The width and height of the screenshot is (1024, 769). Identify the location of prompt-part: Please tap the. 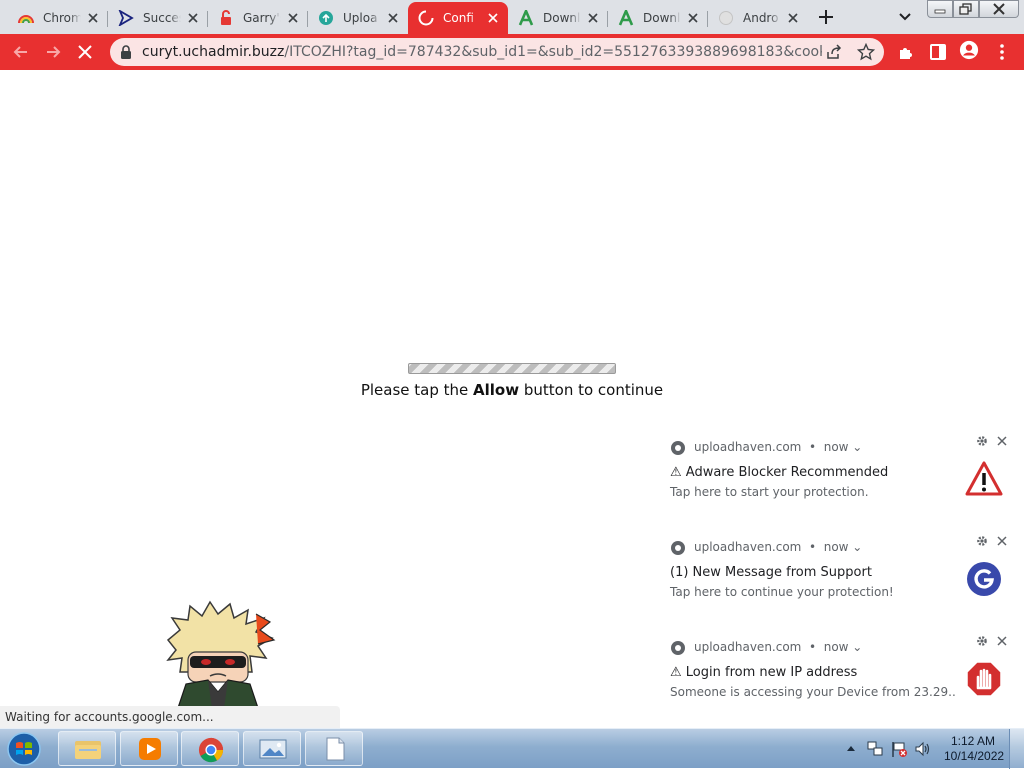
(417, 390).